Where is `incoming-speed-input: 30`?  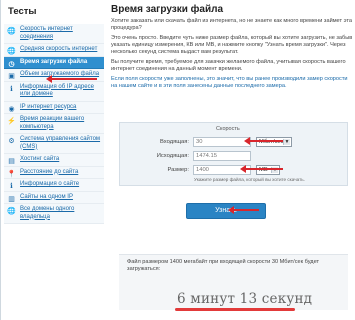
incoming-speed-input: 30 is located at coordinates (222, 142).